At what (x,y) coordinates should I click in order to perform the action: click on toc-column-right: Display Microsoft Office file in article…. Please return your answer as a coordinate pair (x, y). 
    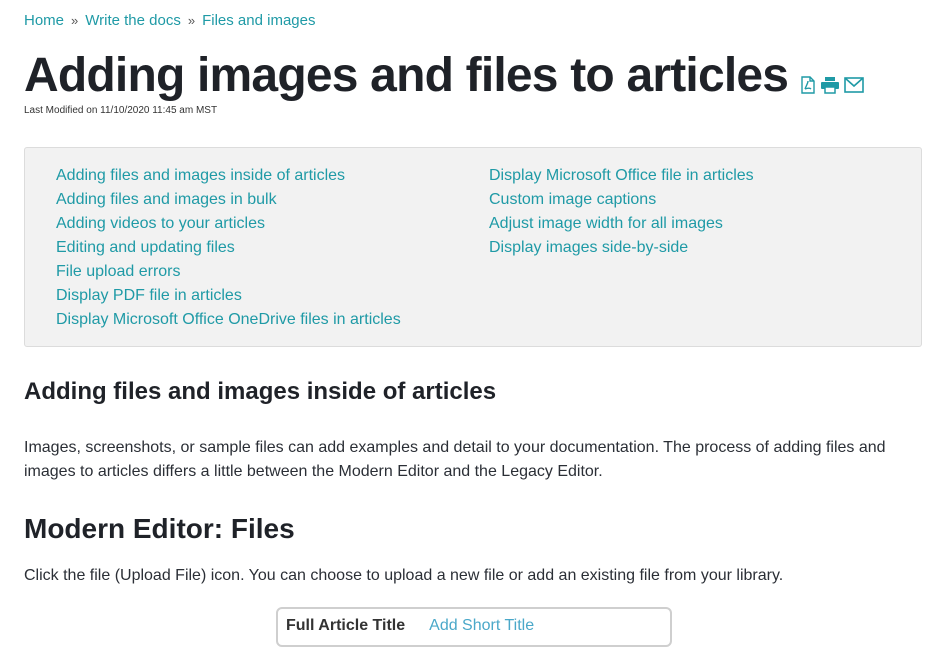
    Looking at the image, I should click on (621, 212).